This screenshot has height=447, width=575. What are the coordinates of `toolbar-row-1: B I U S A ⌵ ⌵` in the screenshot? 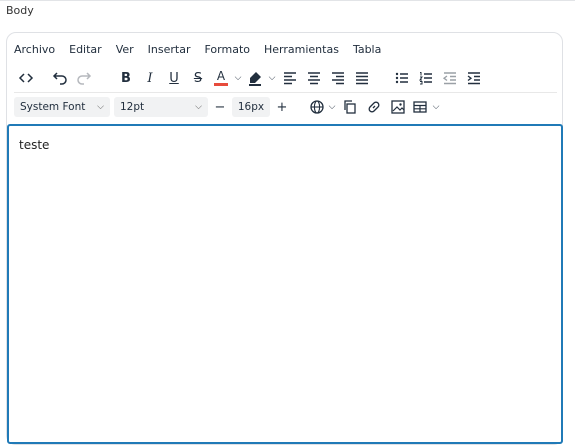 It's located at (250, 78).